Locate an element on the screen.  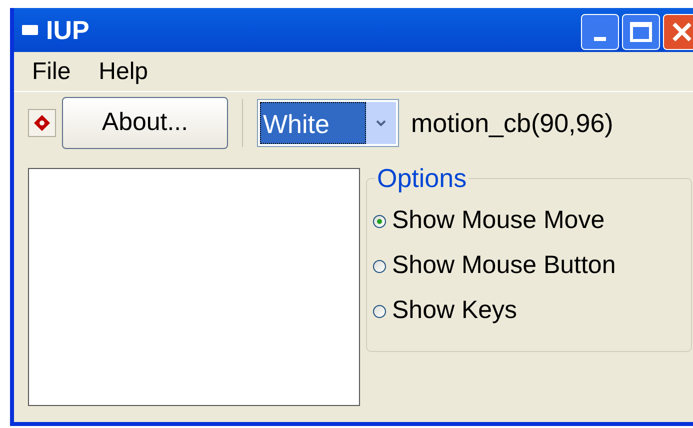
color-dropdown: White is located at coordinates (328, 123).